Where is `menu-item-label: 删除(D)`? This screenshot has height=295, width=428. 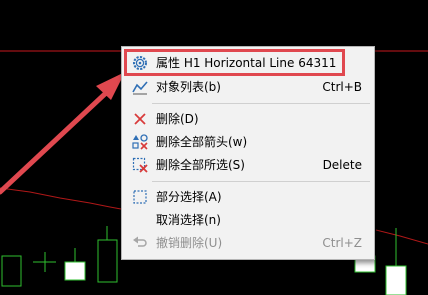
menu-item-label: 删除(D) is located at coordinates (177, 119).